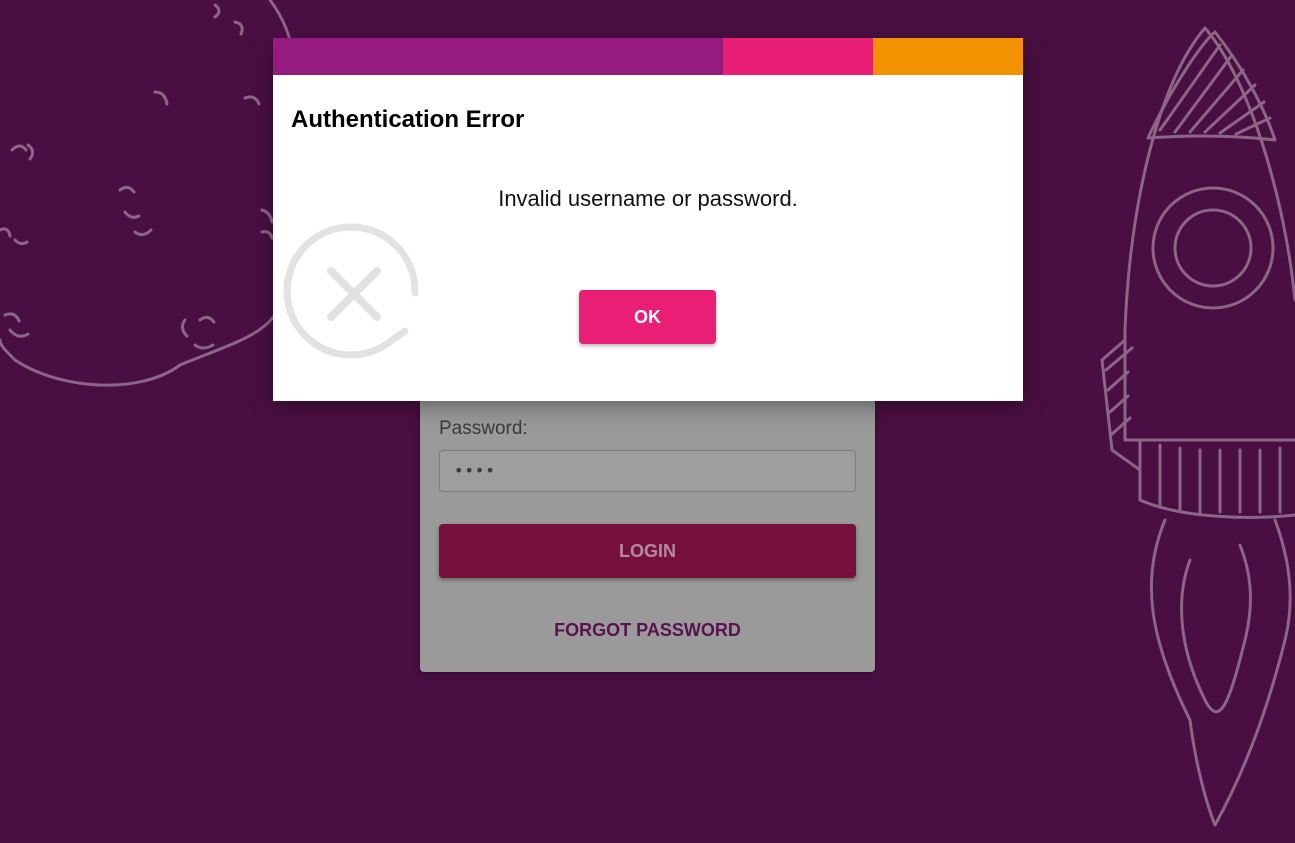  I want to click on dialog-title: Authentication Error, so click(408, 119).